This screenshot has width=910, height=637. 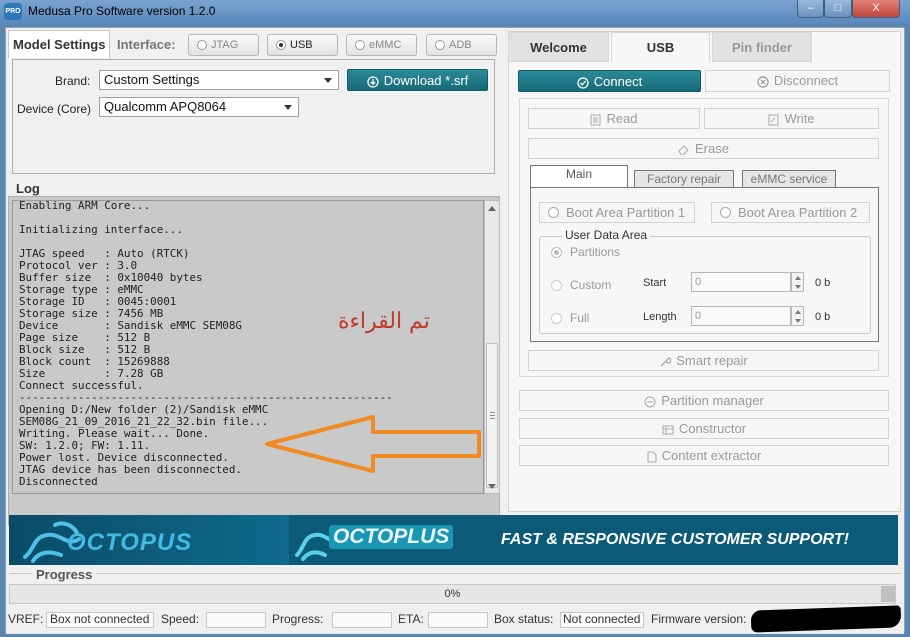 I want to click on disconnect-label: Disconnect, so click(x=806, y=80).